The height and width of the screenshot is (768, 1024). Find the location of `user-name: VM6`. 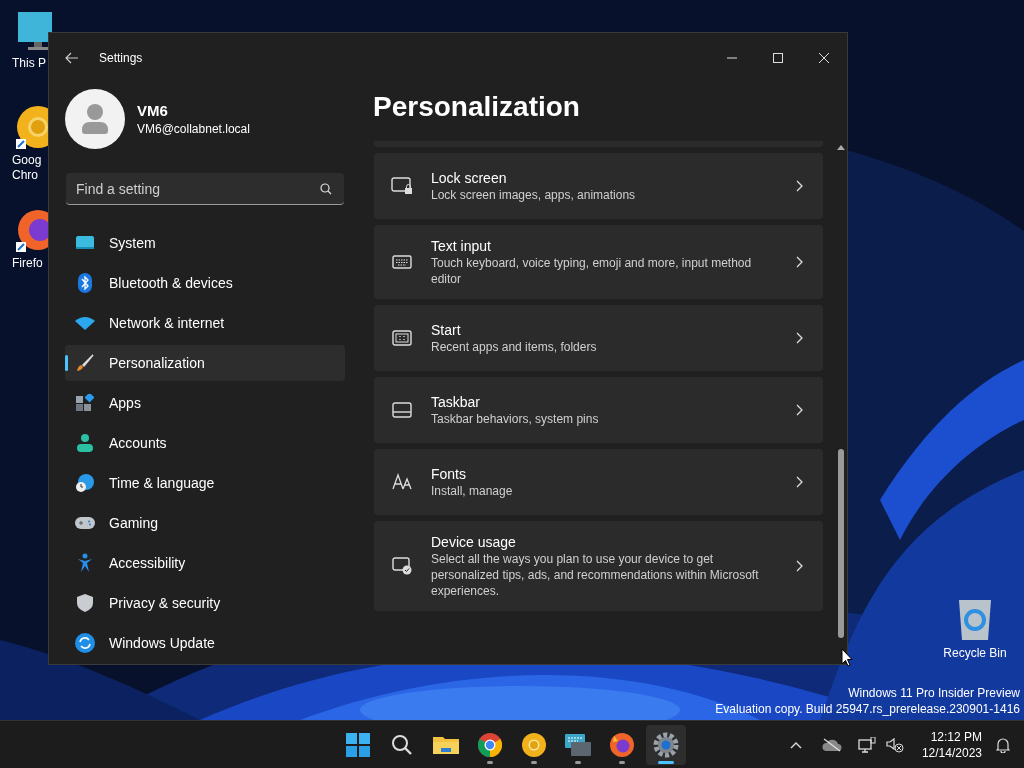

user-name: VM6 is located at coordinates (153, 111).